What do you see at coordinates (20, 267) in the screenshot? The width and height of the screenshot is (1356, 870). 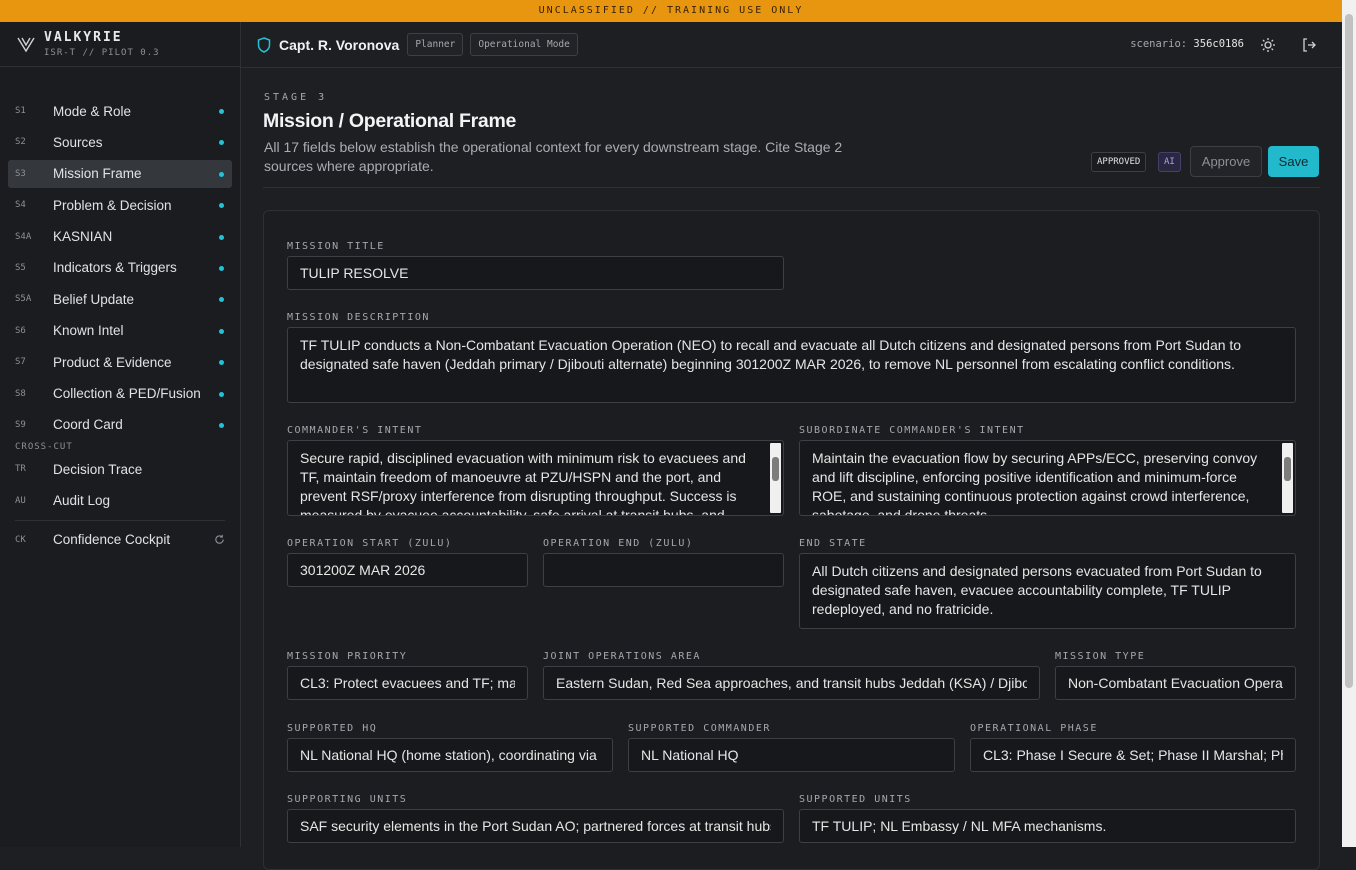 I see `nav-code: S5` at bounding box center [20, 267].